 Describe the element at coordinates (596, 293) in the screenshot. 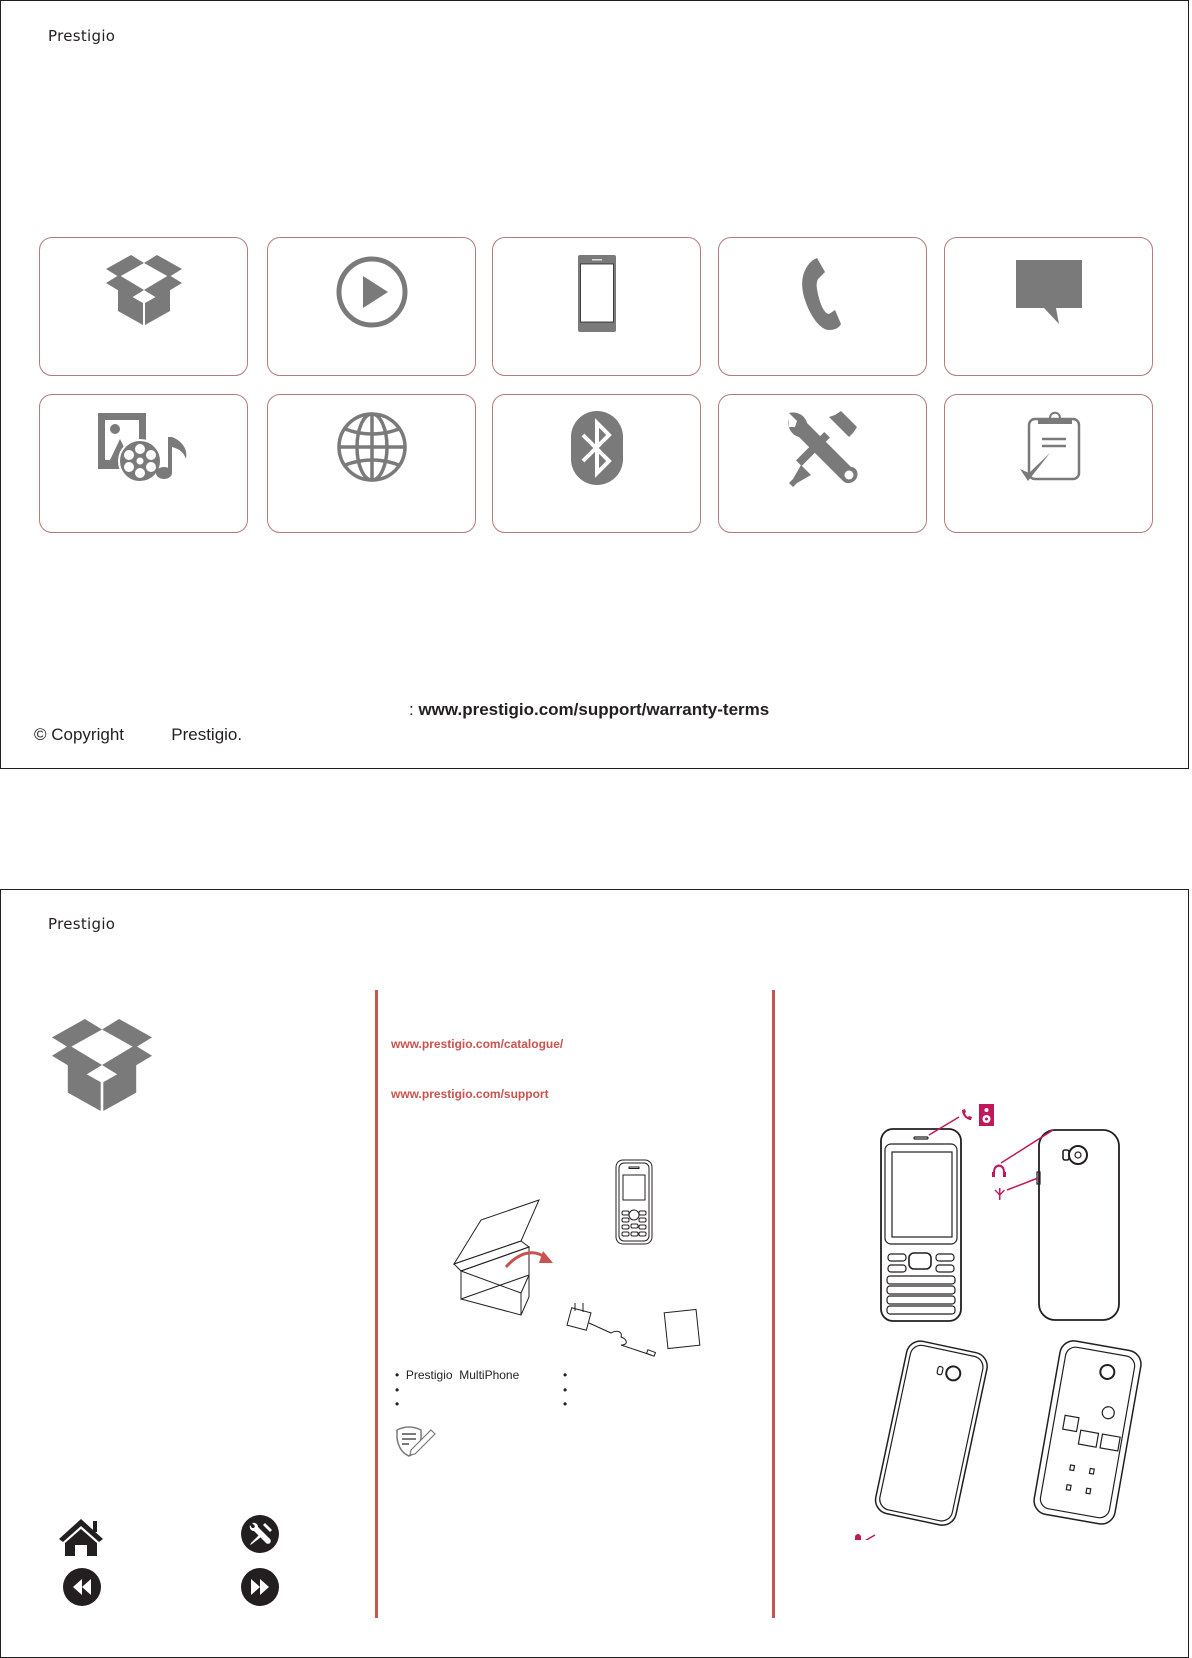

I see `smartphone-icon` at that location.